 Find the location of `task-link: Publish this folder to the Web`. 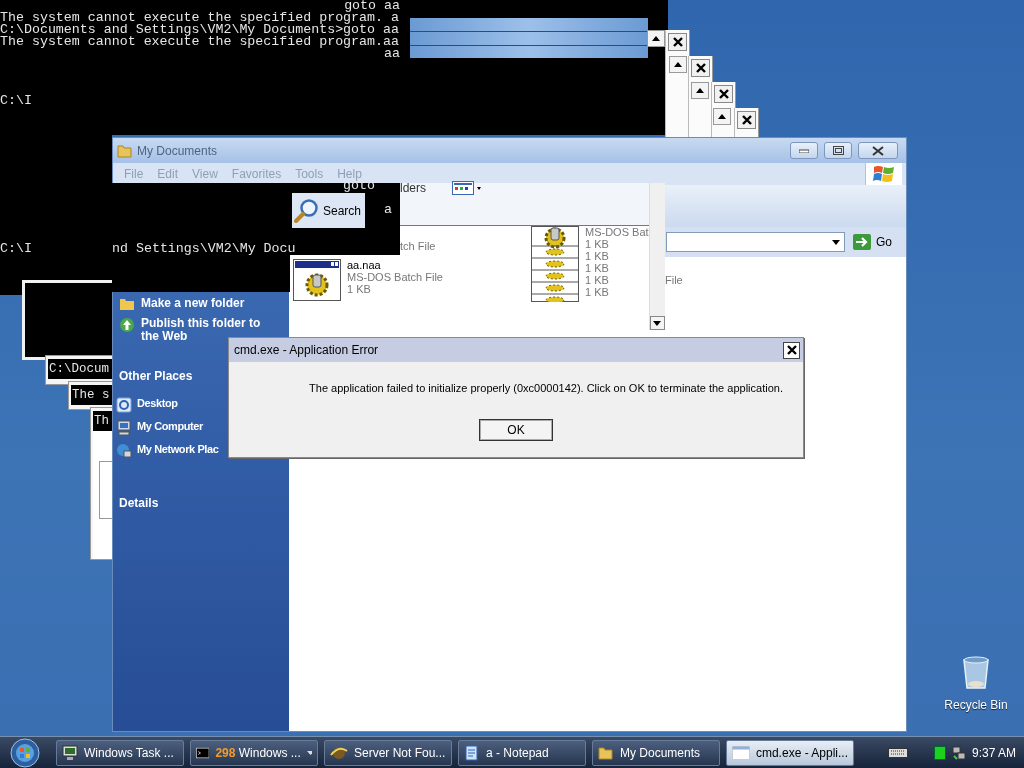

task-link: Publish this folder to the Web is located at coordinates (211, 330).